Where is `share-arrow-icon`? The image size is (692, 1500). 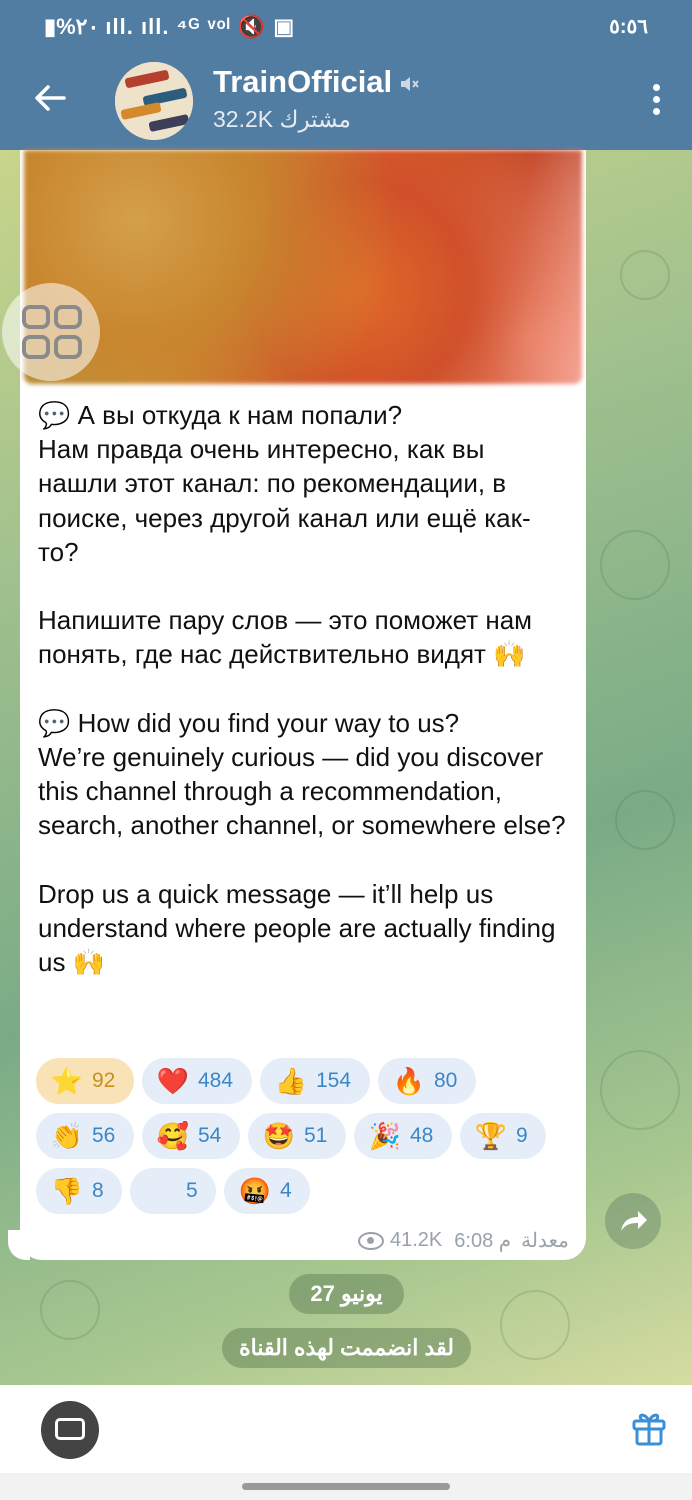 share-arrow-icon is located at coordinates (634, 1221).